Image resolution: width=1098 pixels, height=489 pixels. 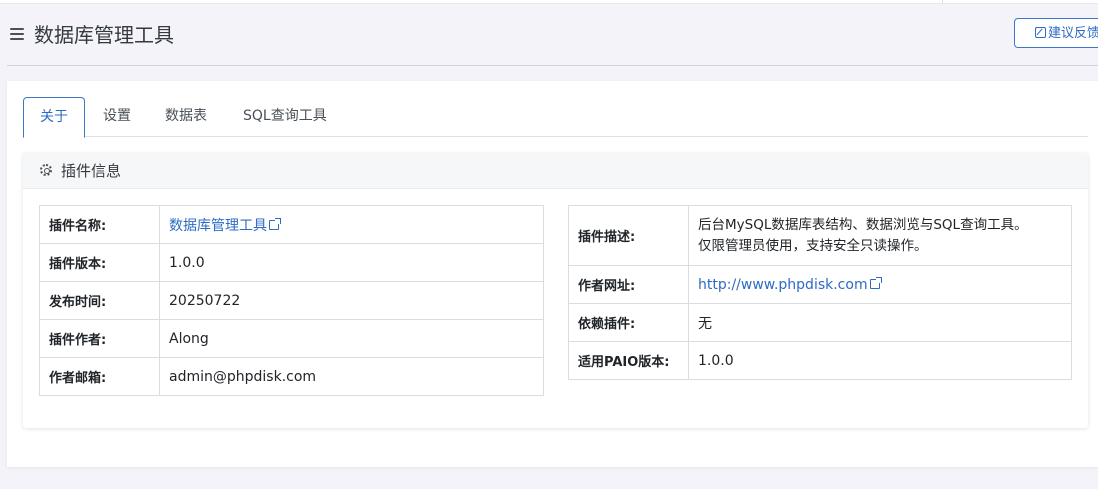 I want to click on table-row: 插件版本: 1.0.0, so click(x=291, y=262).